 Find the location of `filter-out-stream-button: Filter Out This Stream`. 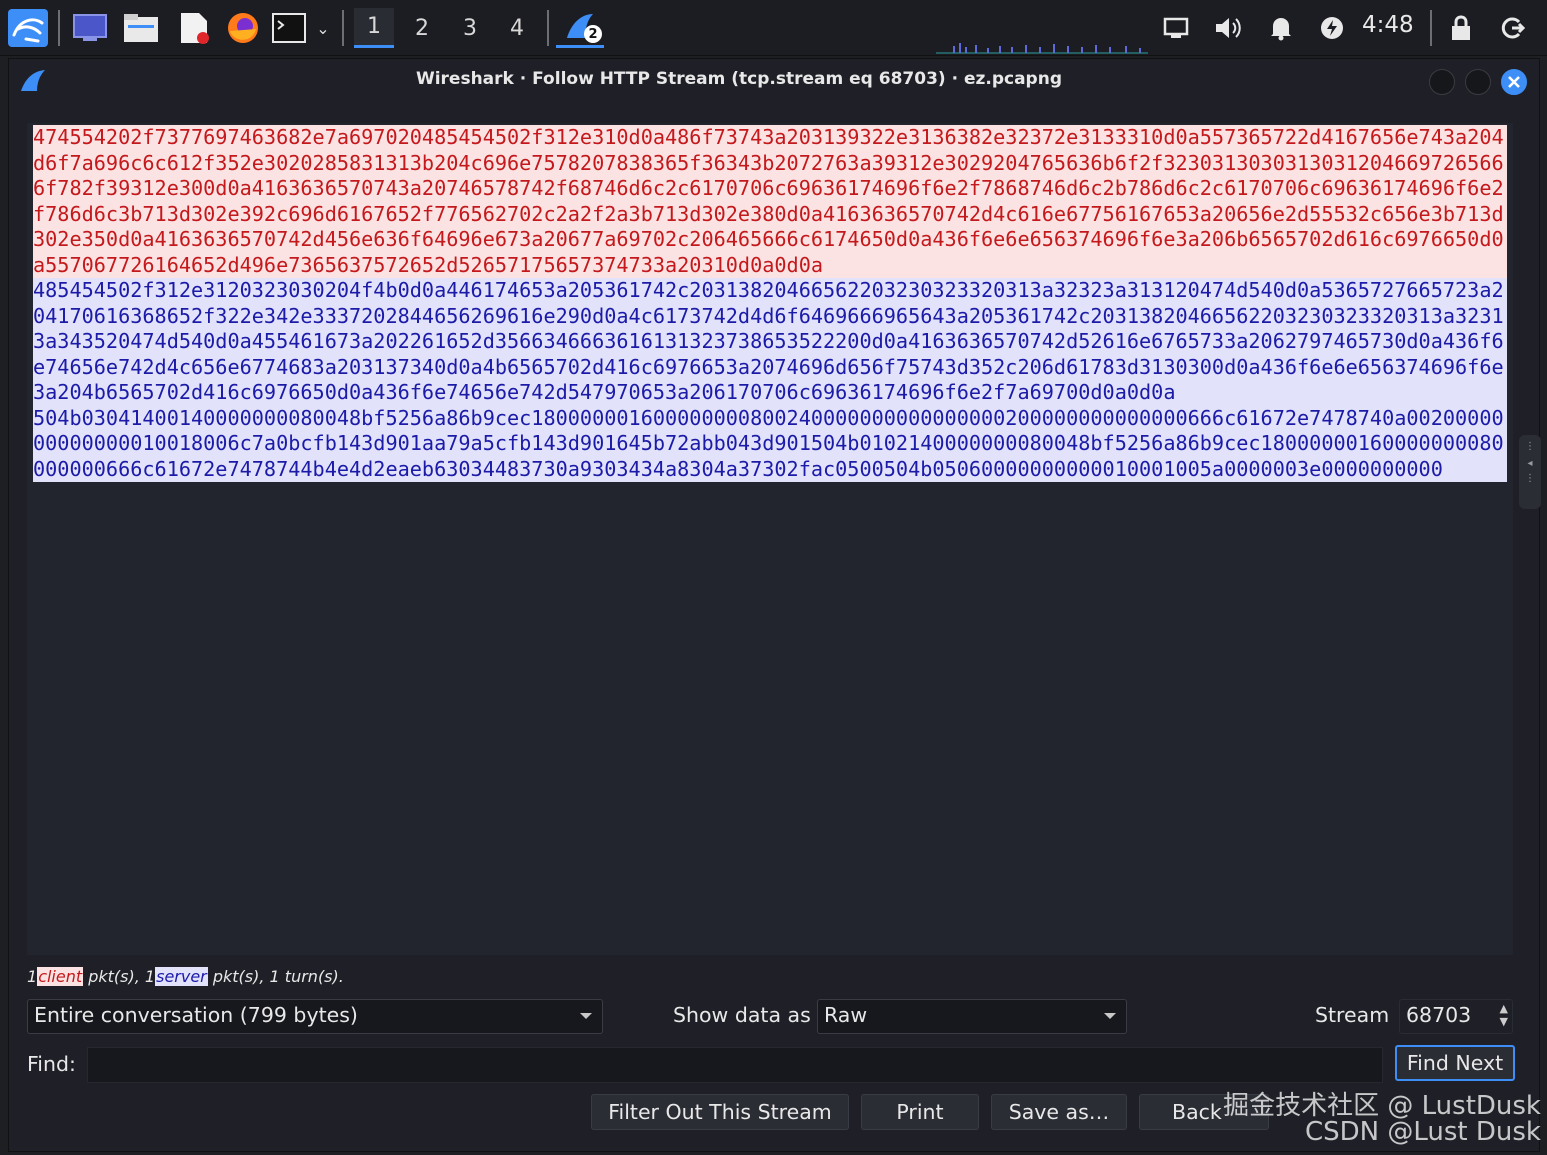

filter-out-stream-button: Filter Out This Stream is located at coordinates (720, 1112).